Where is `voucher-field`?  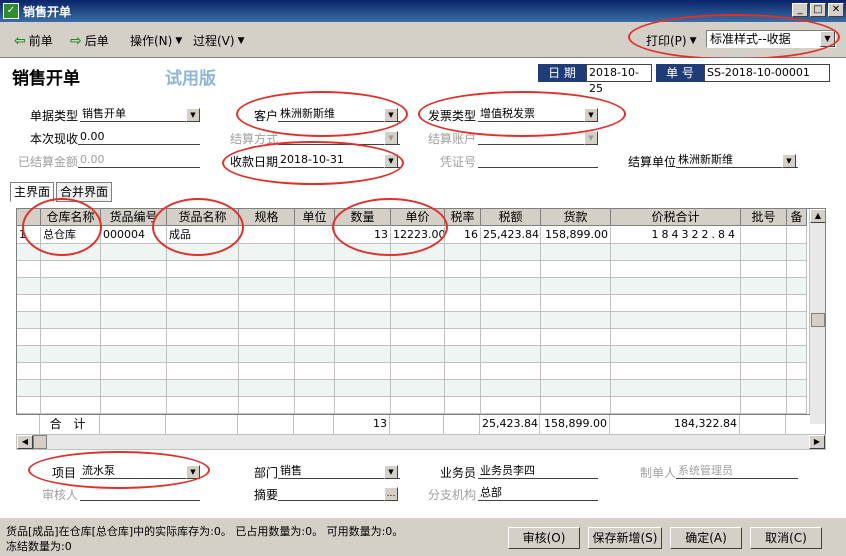 voucher-field is located at coordinates (538, 160).